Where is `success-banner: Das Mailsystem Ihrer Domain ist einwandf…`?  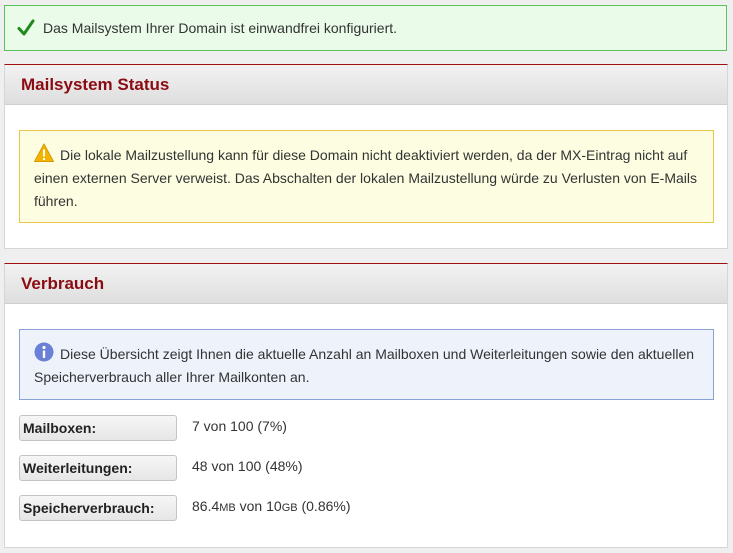 success-banner: Das Mailsystem Ihrer Domain ist einwandf… is located at coordinates (365, 28).